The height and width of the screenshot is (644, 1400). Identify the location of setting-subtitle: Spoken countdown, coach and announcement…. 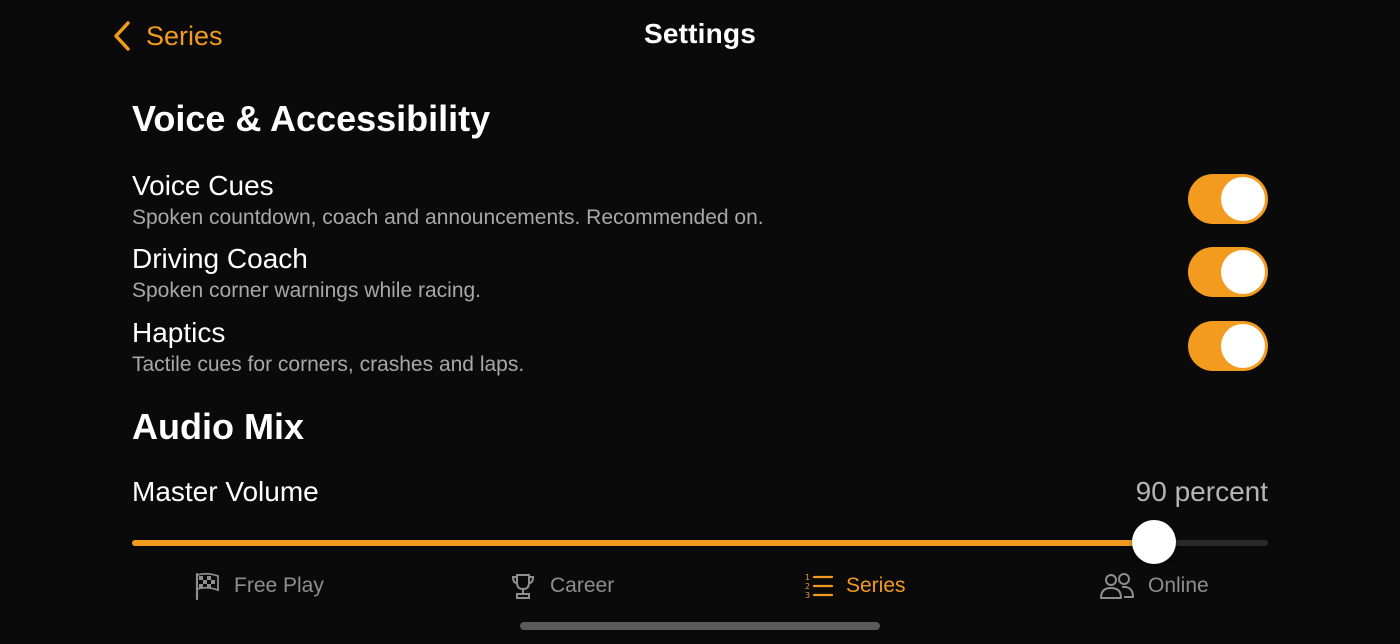
(448, 217).